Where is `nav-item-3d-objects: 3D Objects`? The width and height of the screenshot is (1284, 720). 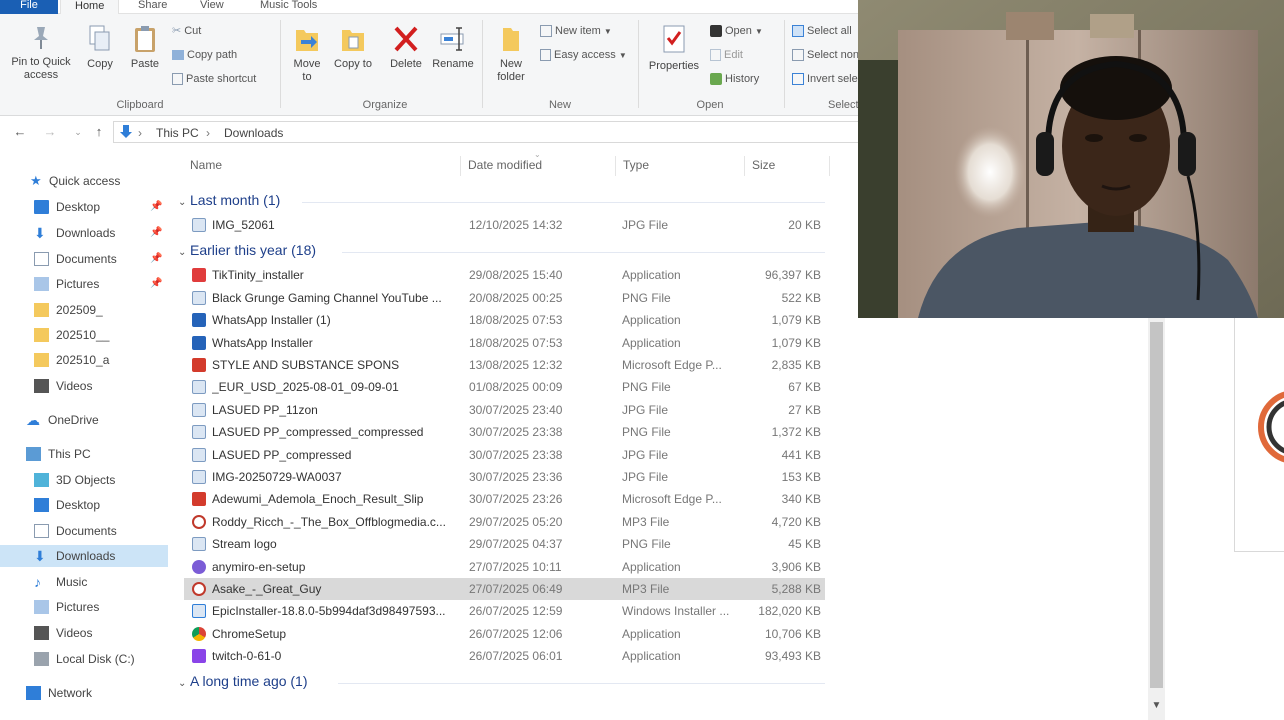 nav-item-3d-objects: 3D Objects is located at coordinates (84, 480).